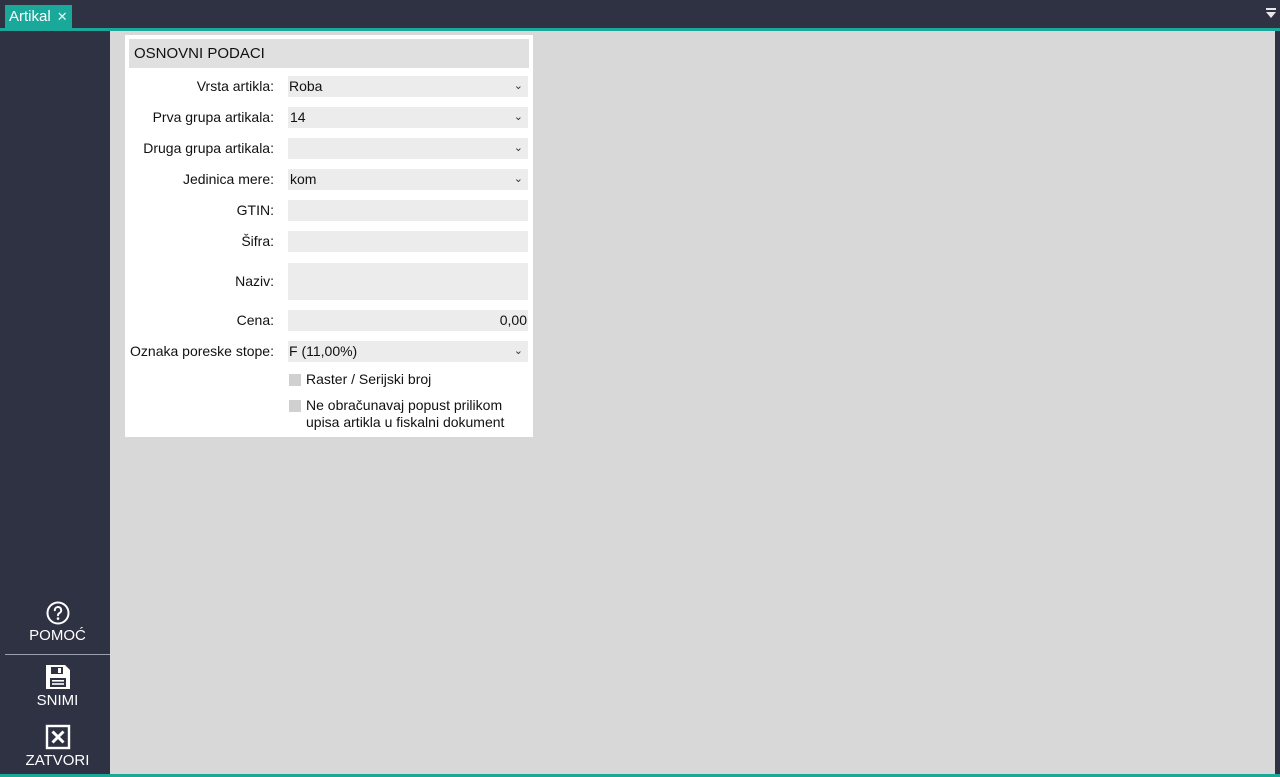 Image resolution: width=1280 pixels, height=777 pixels. Describe the element at coordinates (408, 86) in the screenshot. I see `vrsta-select: Roba ⌄` at that location.